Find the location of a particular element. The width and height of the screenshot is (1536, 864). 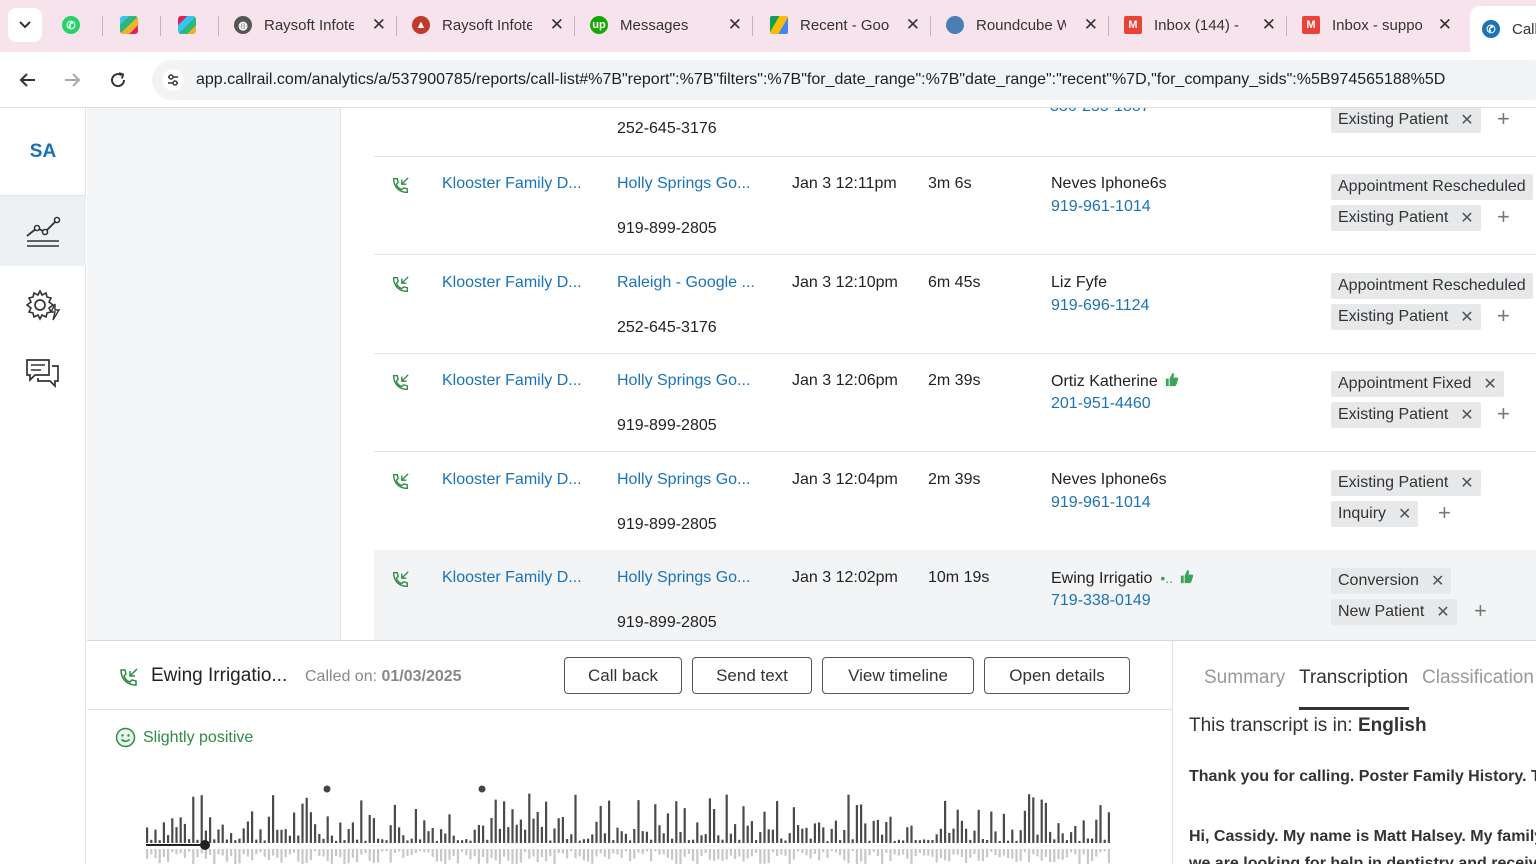

call-duration: 2m 39s is located at coordinates (954, 479).